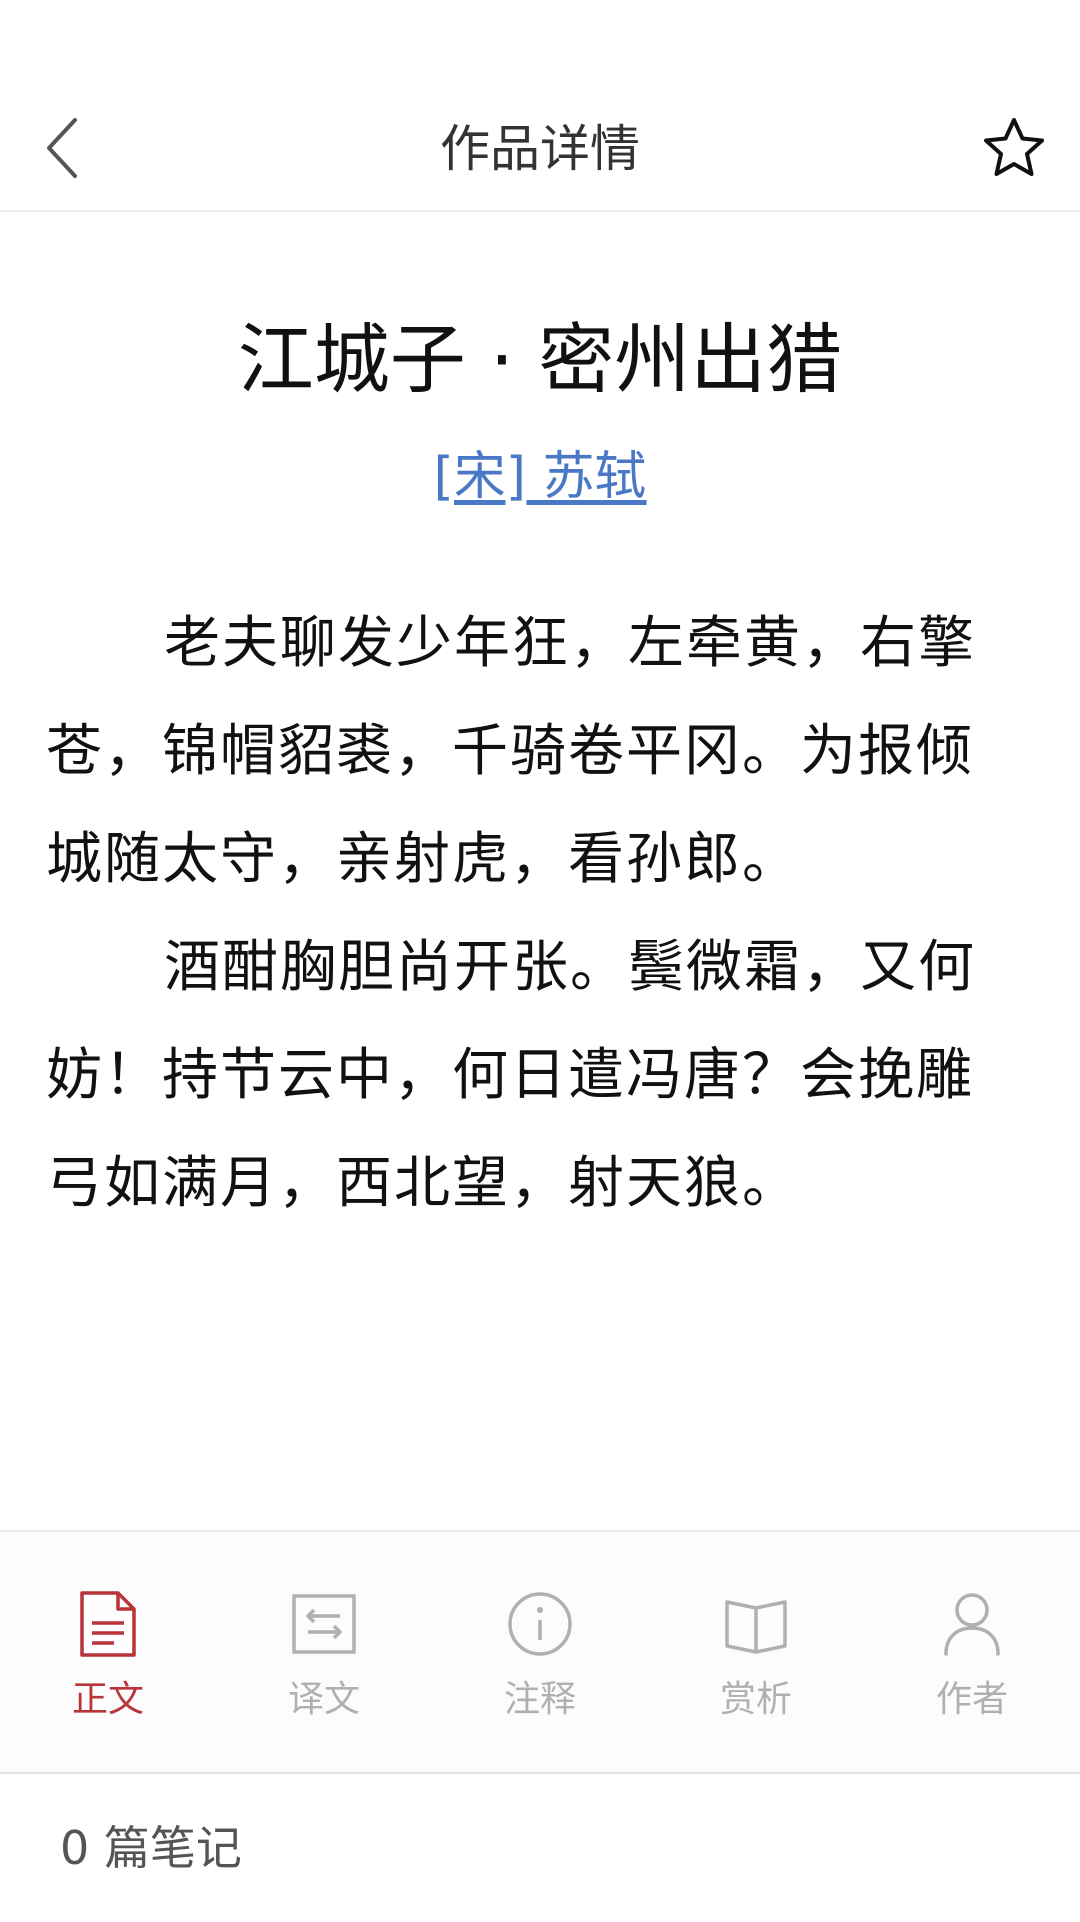 The height and width of the screenshot is (1922, 1080). What do you see at coordinates (539, 1699) in the screenshot?
I see `tab-label: 注释` at bounding box center [539, 1699].